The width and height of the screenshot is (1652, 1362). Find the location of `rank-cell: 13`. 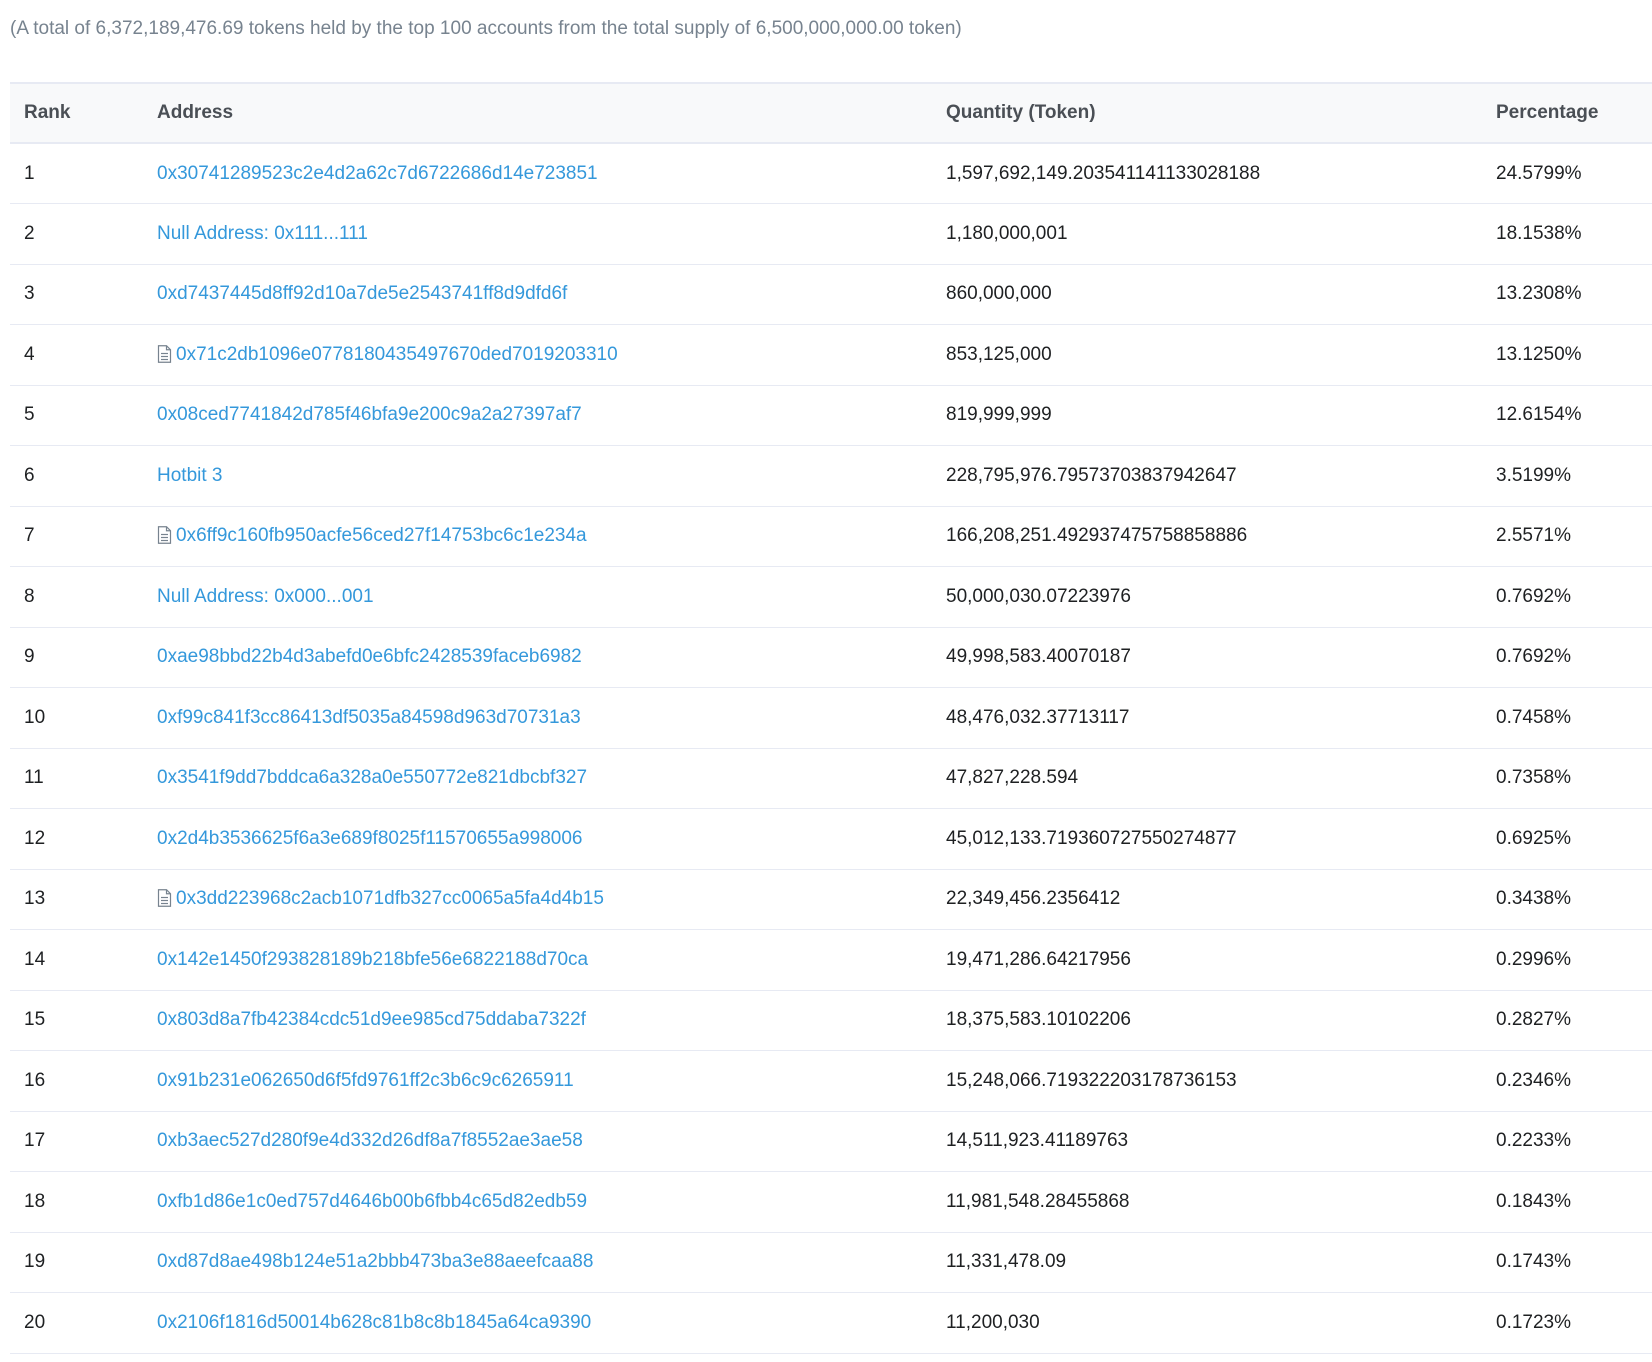

rank-cell: 13 is located at coordinates (35, 899).